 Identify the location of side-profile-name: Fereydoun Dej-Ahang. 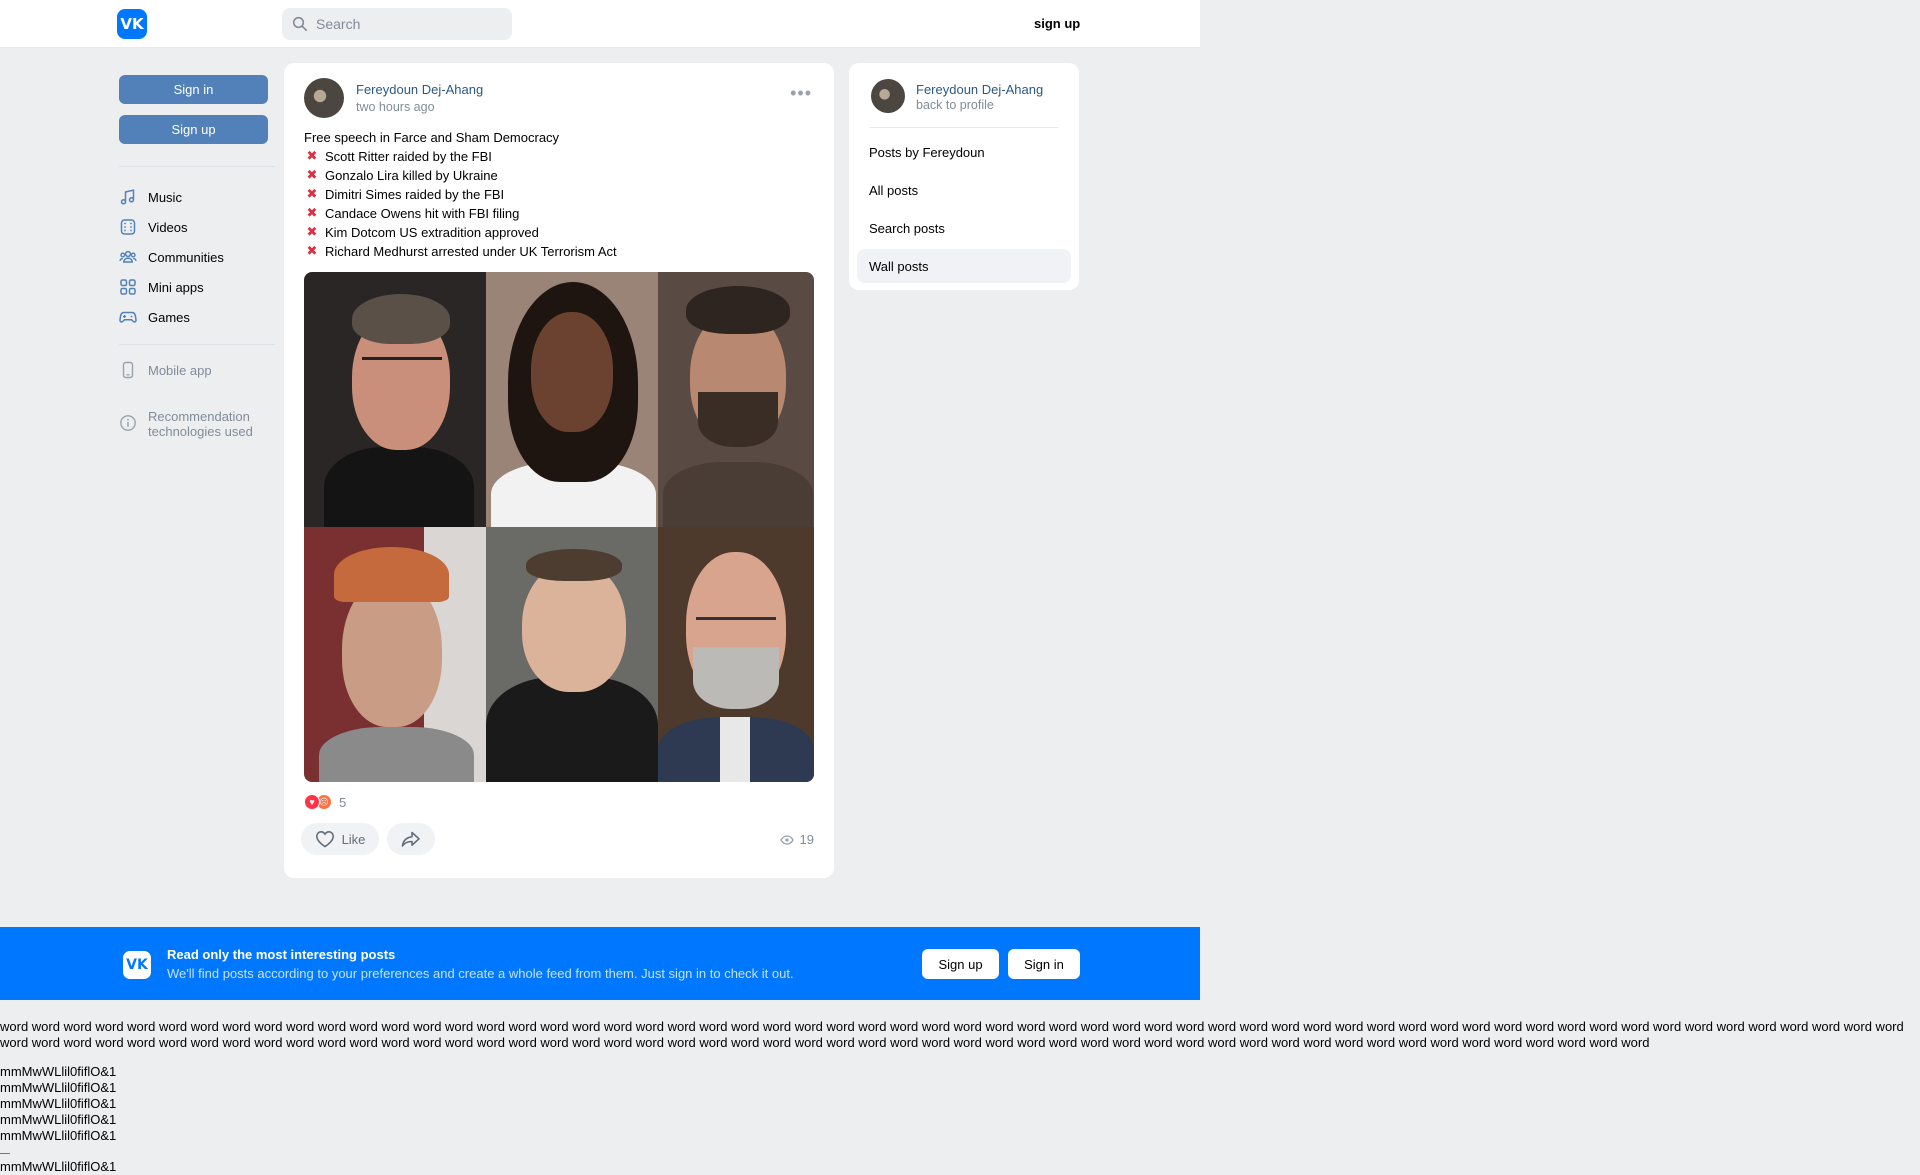
(979, 89).